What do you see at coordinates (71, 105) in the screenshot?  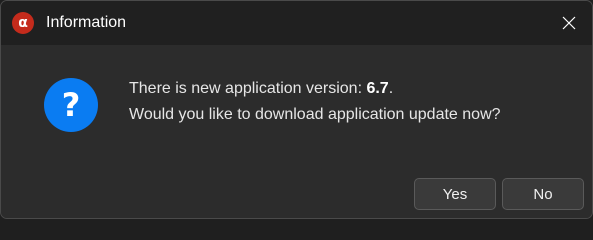 I see `question-icon: ?` at bounding box center [71, 105].